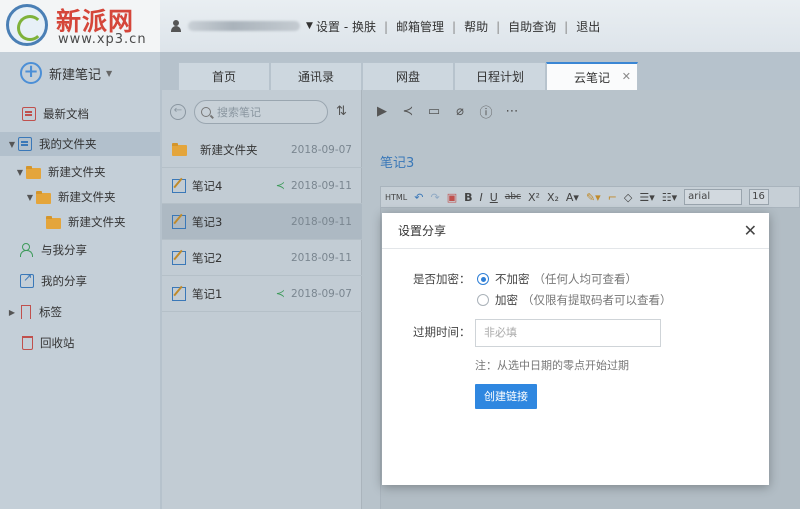 This screenshot has width=800, height=509. What do you see at coordinates (80, 312) in the screenshot?
I see `sidebar-item-tags: ▶ 标签` at bounding box center [80, 312].